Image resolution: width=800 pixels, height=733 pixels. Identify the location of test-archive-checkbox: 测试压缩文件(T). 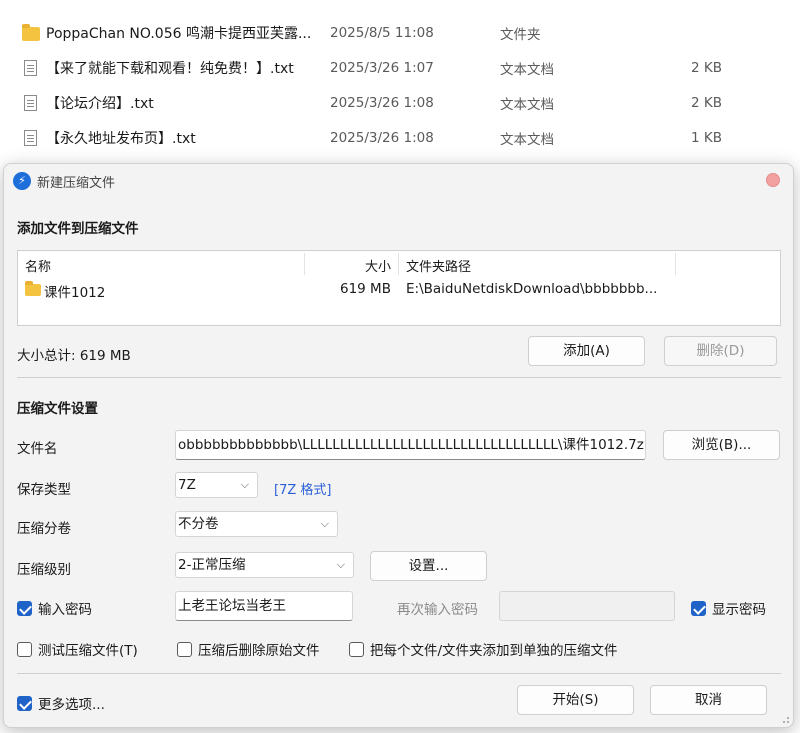
(77, 649).